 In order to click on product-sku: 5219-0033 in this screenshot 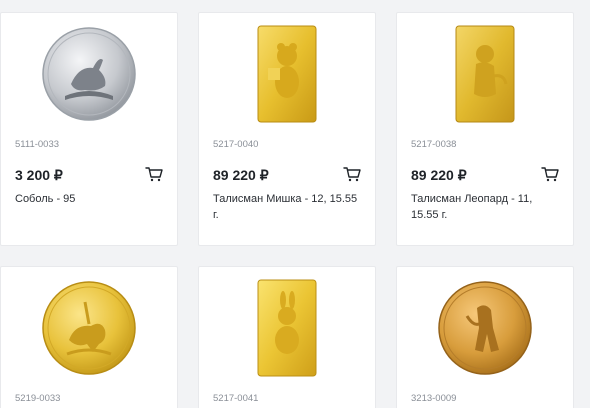, I will do `click(38, 398)`.